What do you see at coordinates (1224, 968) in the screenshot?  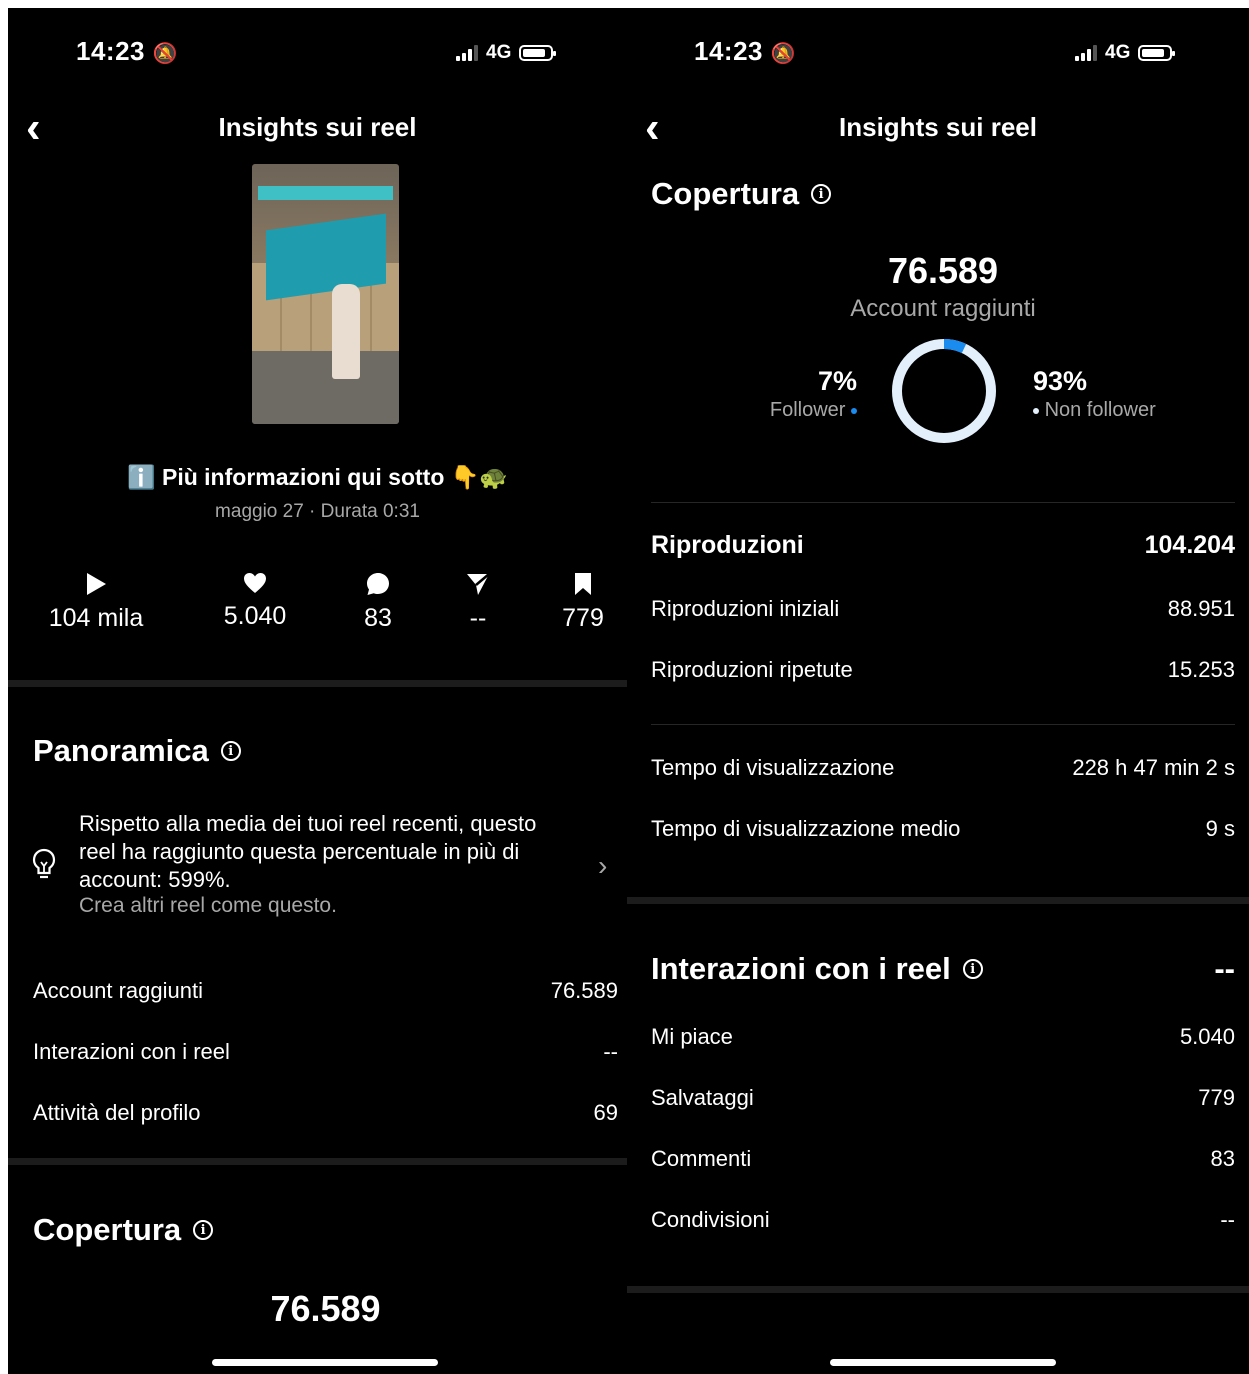 I see `interactions-total: --` at bounding box center [1224, 968].